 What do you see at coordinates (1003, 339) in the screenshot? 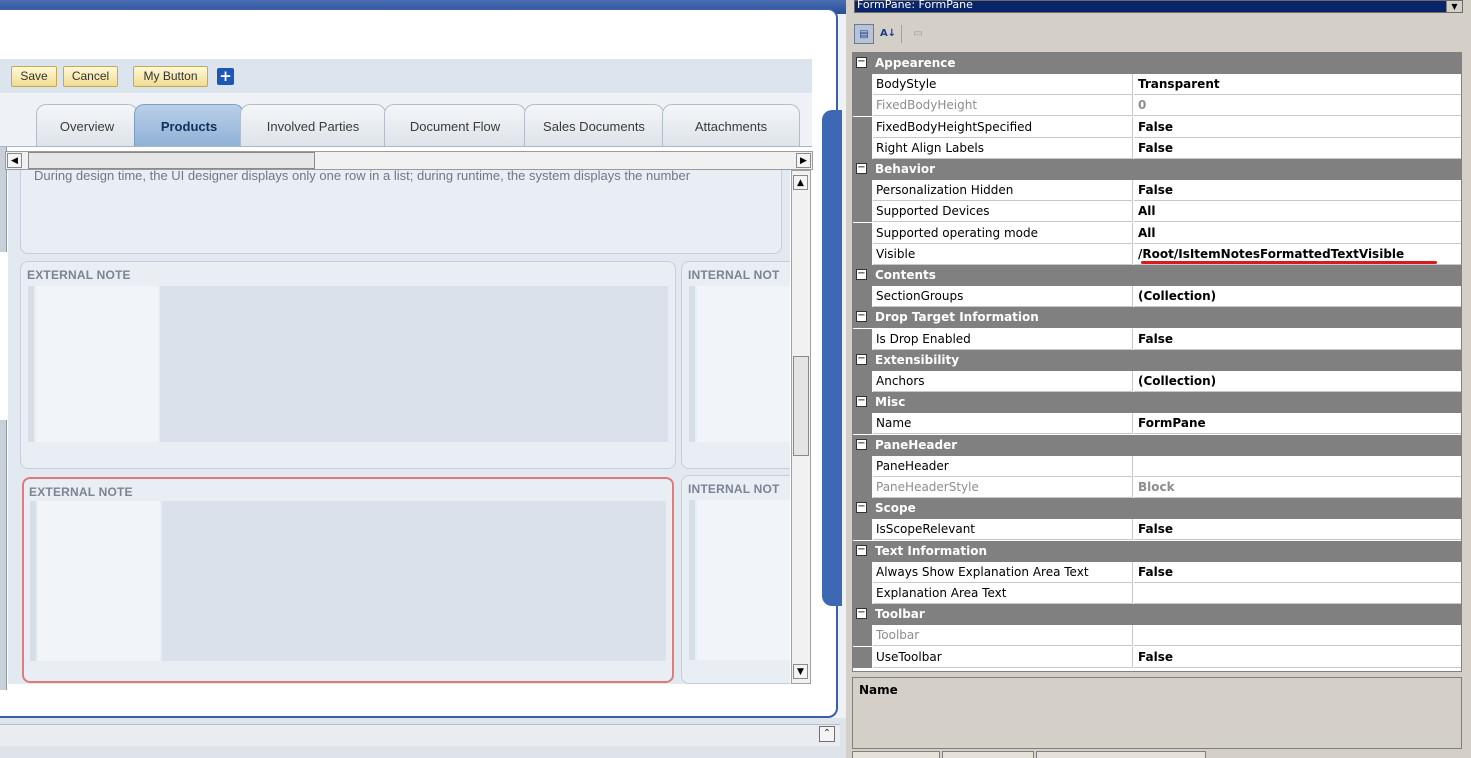
I see `property-name: Is Drop Enabled` at bounding box center [1003, 339].